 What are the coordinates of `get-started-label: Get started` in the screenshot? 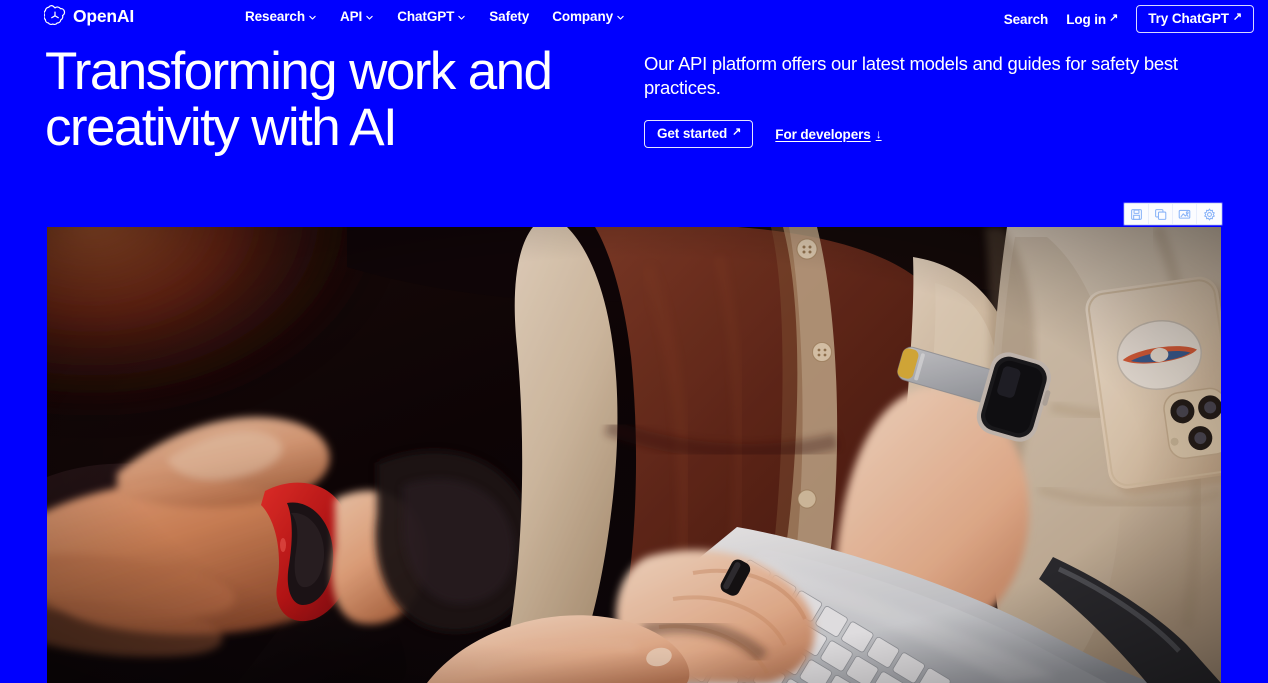 It's located at (692, 133).